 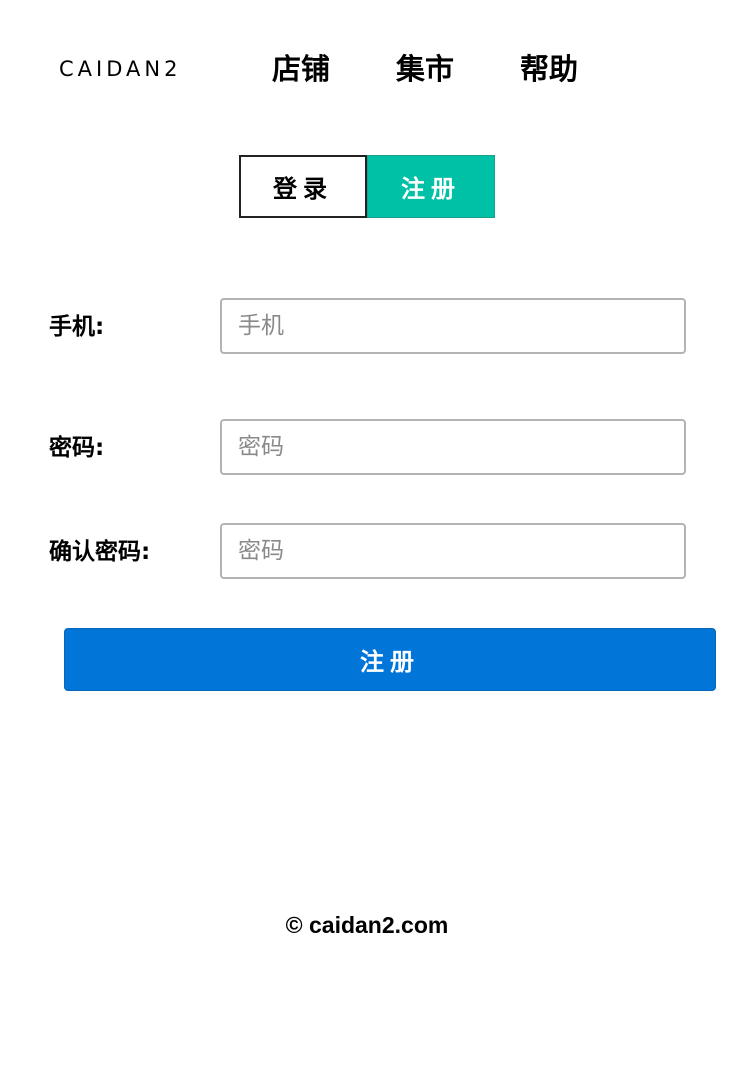 What do you see at coordinates (453, 447) in the screenshot?
I see `password-input` at bounding box center [453, 447].